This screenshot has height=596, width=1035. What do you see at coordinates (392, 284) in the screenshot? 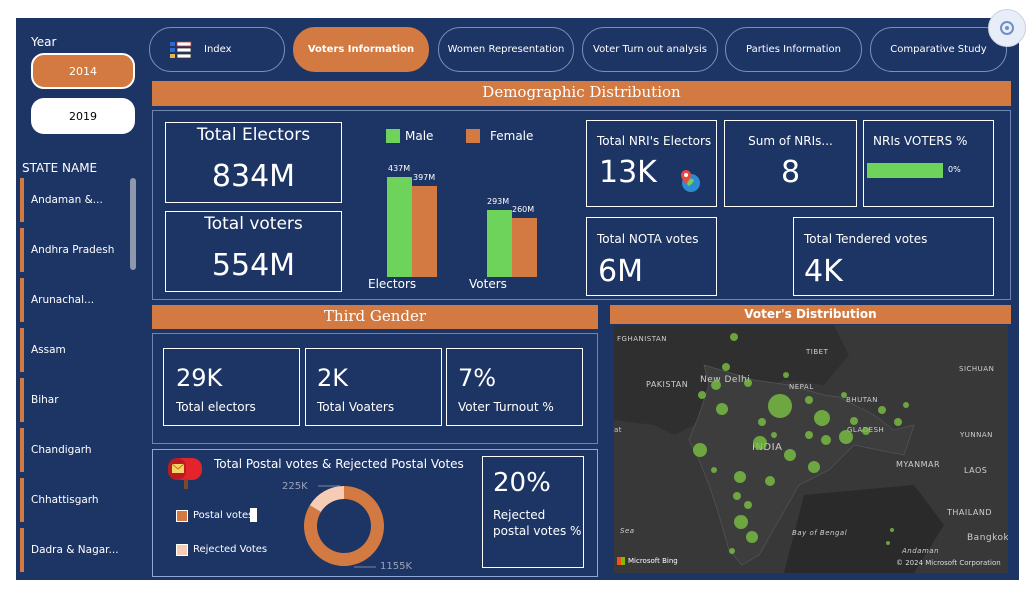
I see `x-tick-electors: Electors` at bounding box center [392, 284].